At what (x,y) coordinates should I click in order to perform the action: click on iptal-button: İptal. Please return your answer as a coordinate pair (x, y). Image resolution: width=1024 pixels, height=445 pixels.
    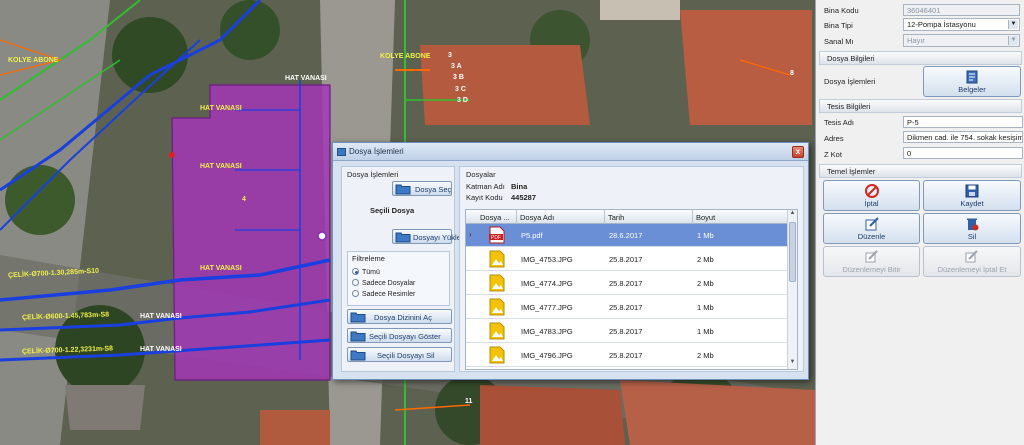
    Looking at the image, I should click on (871, 195).